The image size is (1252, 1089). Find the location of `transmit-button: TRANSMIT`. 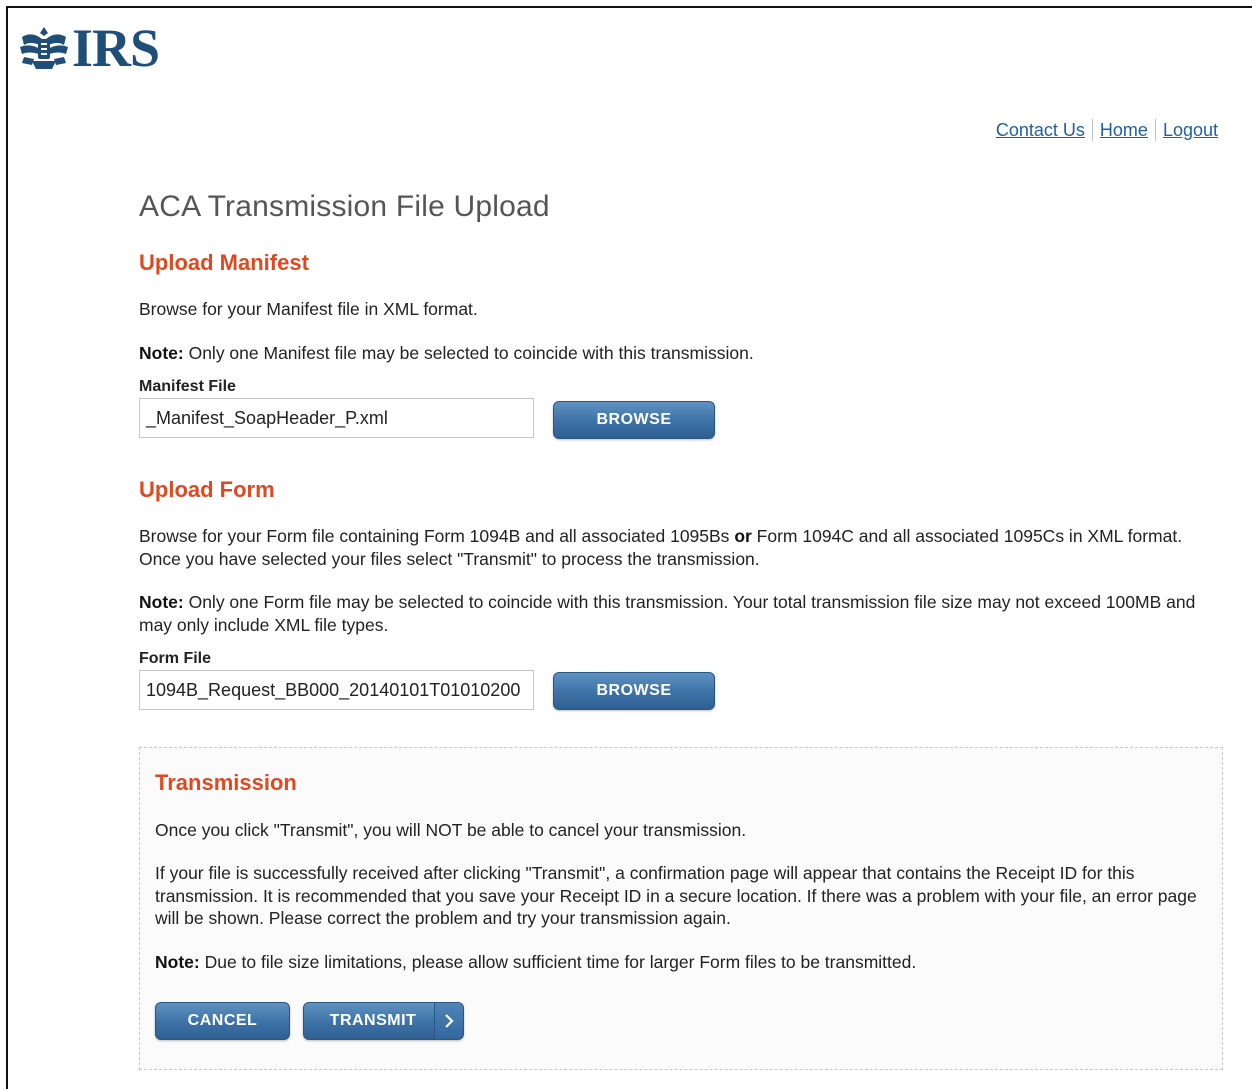

transmit-button: TRANSMIT is located at coordinates (383, 1021).